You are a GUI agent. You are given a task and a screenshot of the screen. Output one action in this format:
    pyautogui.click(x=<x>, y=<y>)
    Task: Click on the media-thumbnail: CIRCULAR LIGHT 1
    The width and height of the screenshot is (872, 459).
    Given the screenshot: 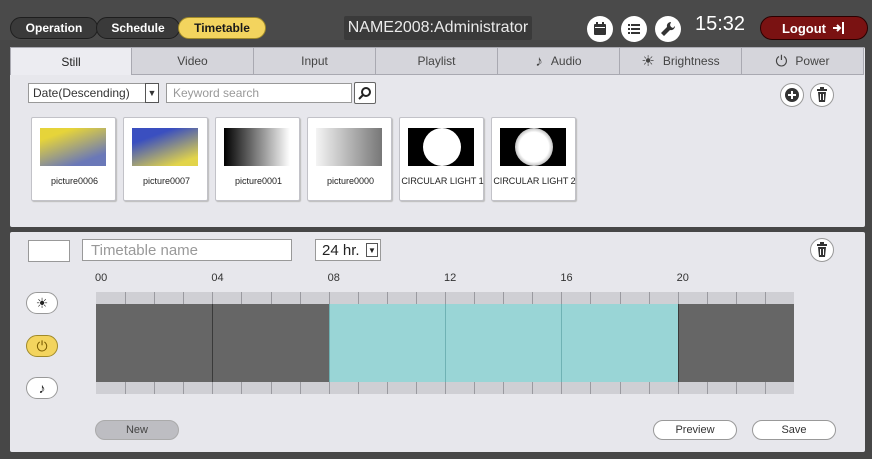 What is the action you would take?
    pyautogui.click(x=441, y=159)
    